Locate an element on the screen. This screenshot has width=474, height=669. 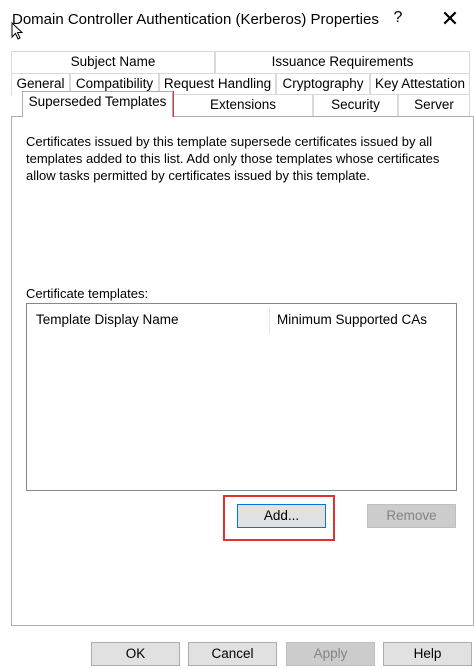
tab-superseded-templates: Superseded Templates is located at coordinates (97, 104).